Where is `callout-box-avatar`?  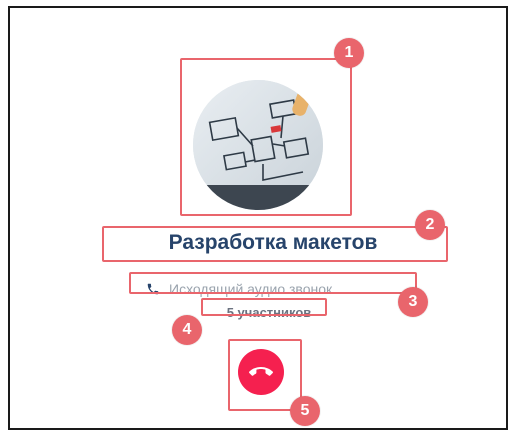
callout-box-avatar is located at coordinates (266, 137).